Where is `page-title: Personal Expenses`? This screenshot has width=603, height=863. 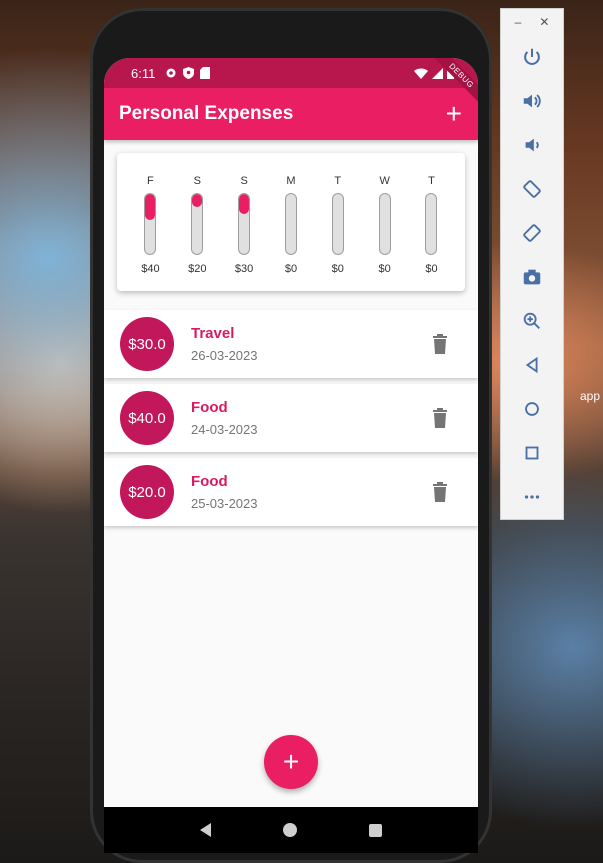 page-title: Personal Expenses is located at coordinates (206, 113).